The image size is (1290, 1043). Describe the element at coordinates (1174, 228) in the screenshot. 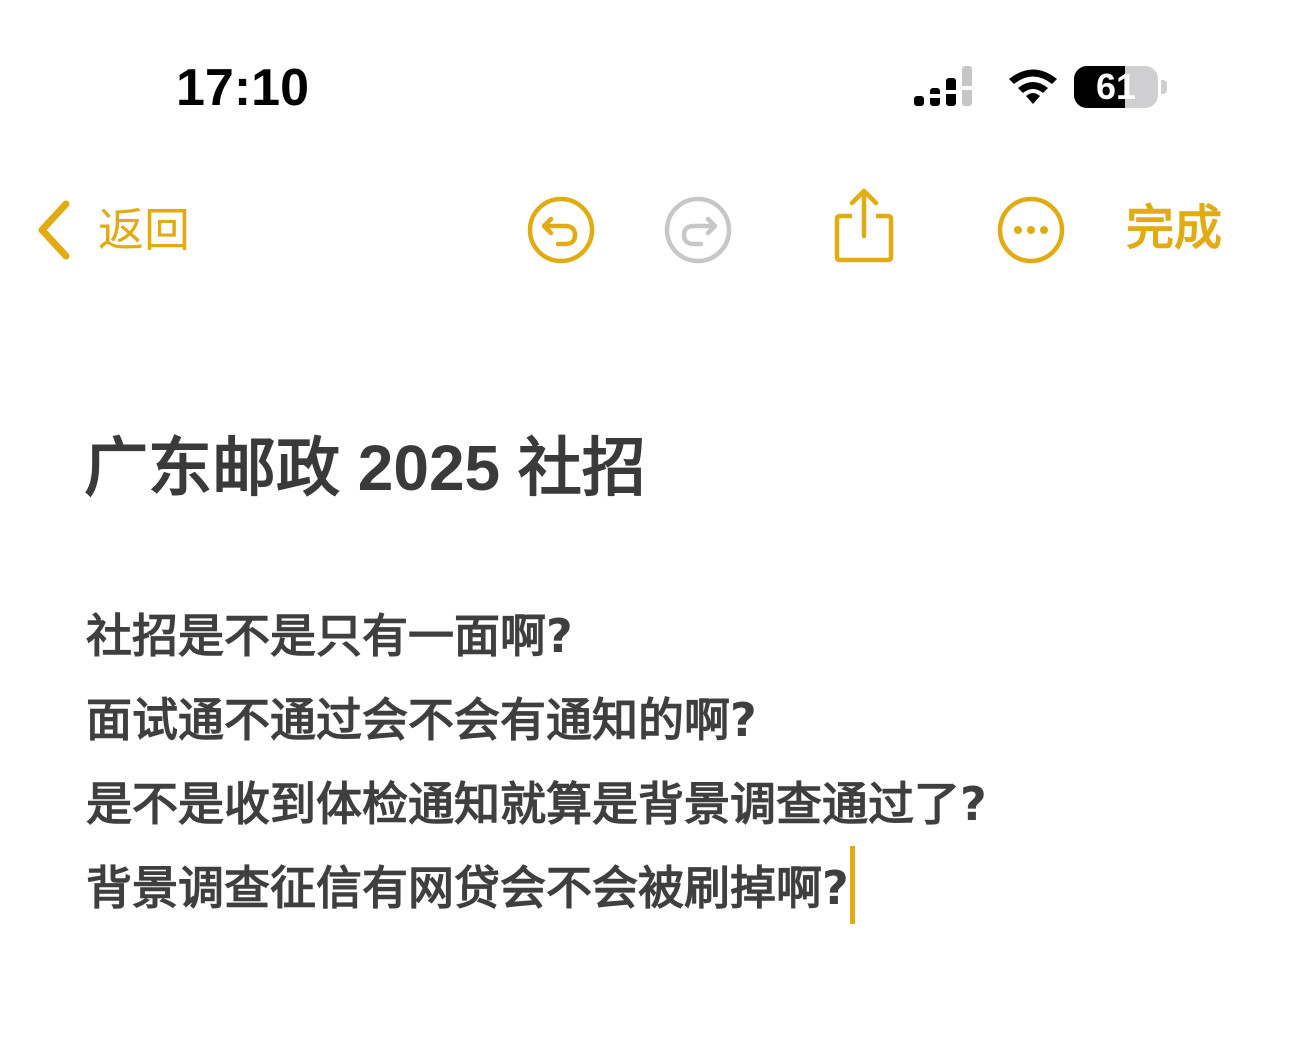

I see `done-button: 完成` at that location.